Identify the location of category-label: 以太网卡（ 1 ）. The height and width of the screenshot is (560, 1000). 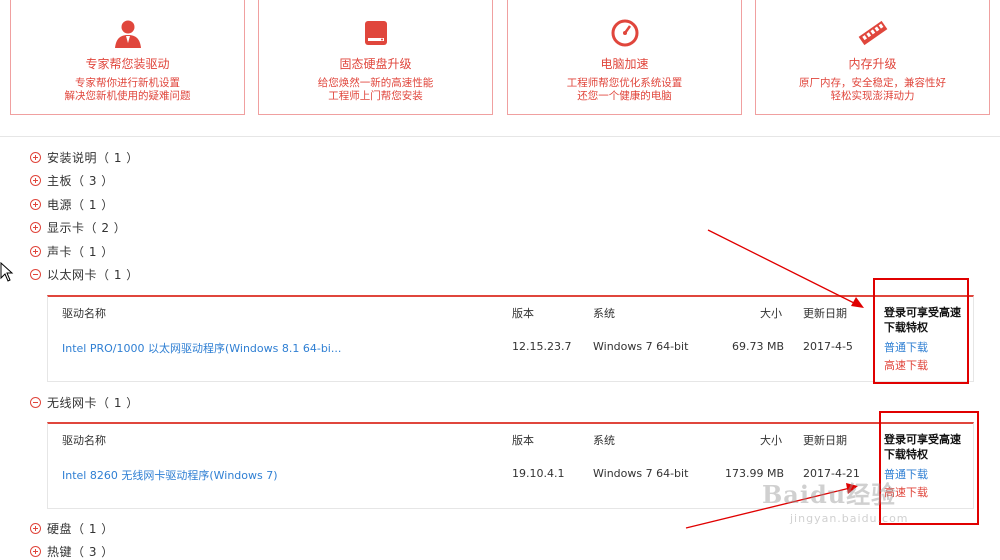
(93, 274).